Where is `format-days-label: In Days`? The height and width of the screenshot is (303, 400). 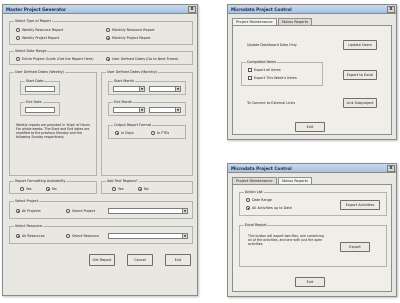 format-days-label: In Days is located at coordinates (127, 133).